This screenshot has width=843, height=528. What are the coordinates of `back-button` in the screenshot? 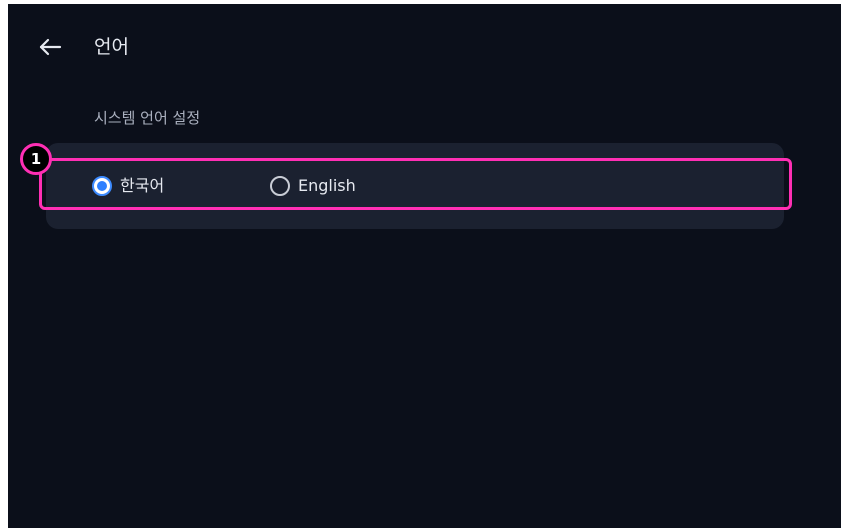 It's located at (51, 47).